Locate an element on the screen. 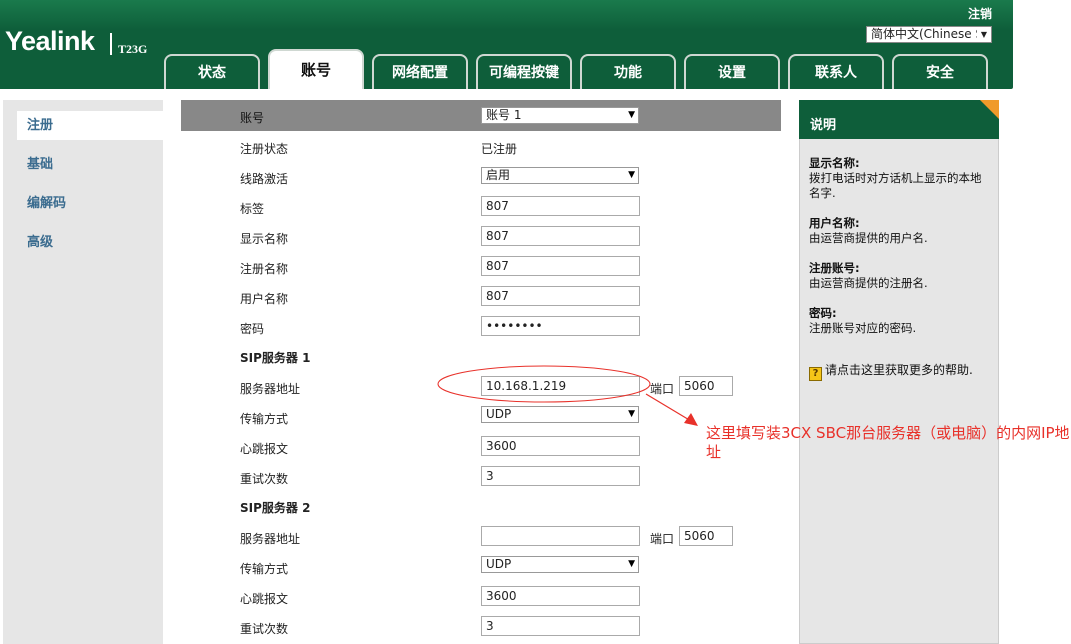  annotation-overlay is located at coordinates (567, 395).